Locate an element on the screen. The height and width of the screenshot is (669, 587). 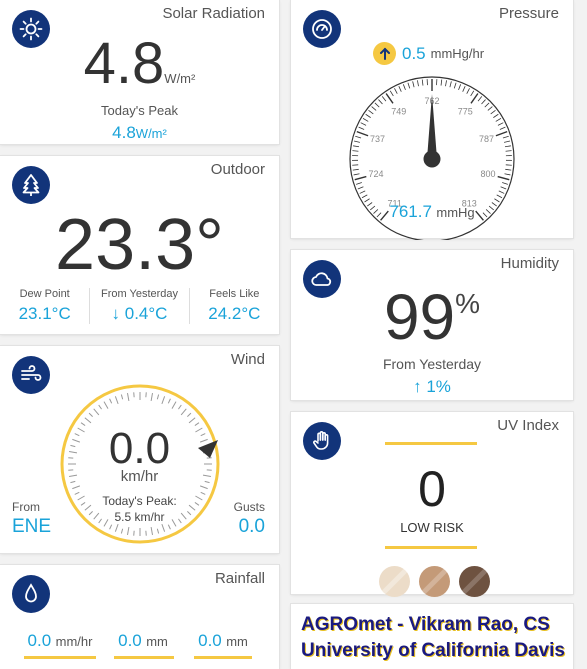
humidity-unit: % is located at coordinates (468, 303).